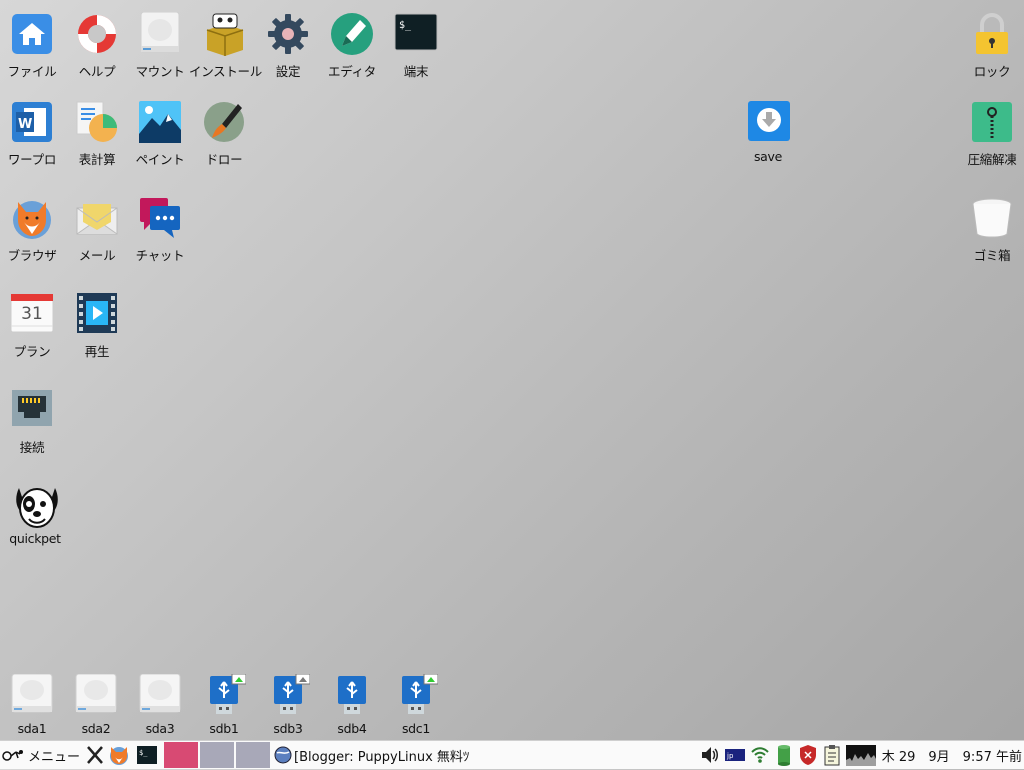 Image resolution: width=1024 pixels, height=770 pixels. I want to click on desktop-icon-label: ドロー, so click(224, 159).